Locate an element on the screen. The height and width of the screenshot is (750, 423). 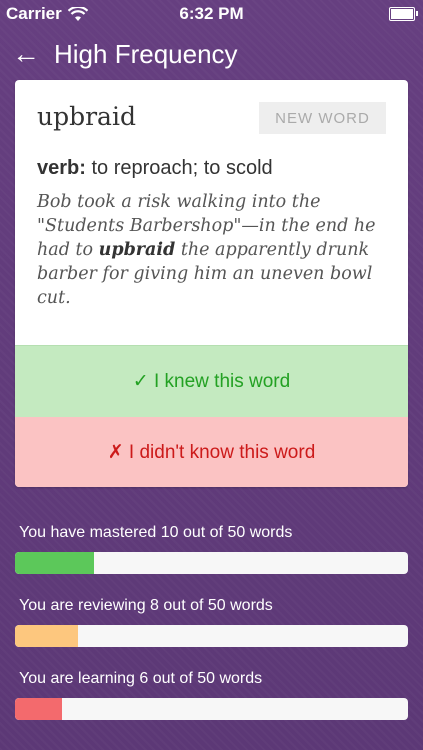
definition: verb: to reproach; to scold is located at coordinates (155, 168).